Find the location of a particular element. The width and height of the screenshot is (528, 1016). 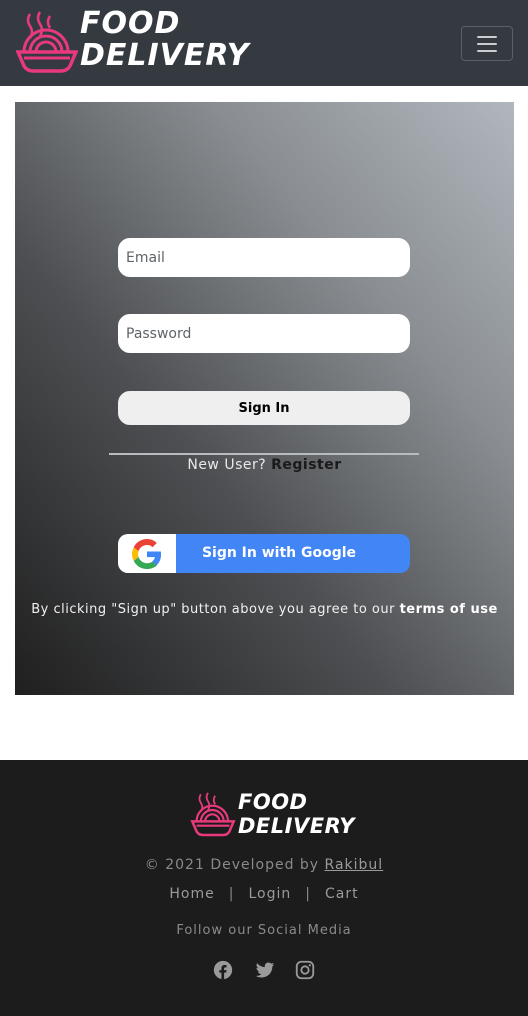

signin-button: Sign In is located at coordinates (264, 408).